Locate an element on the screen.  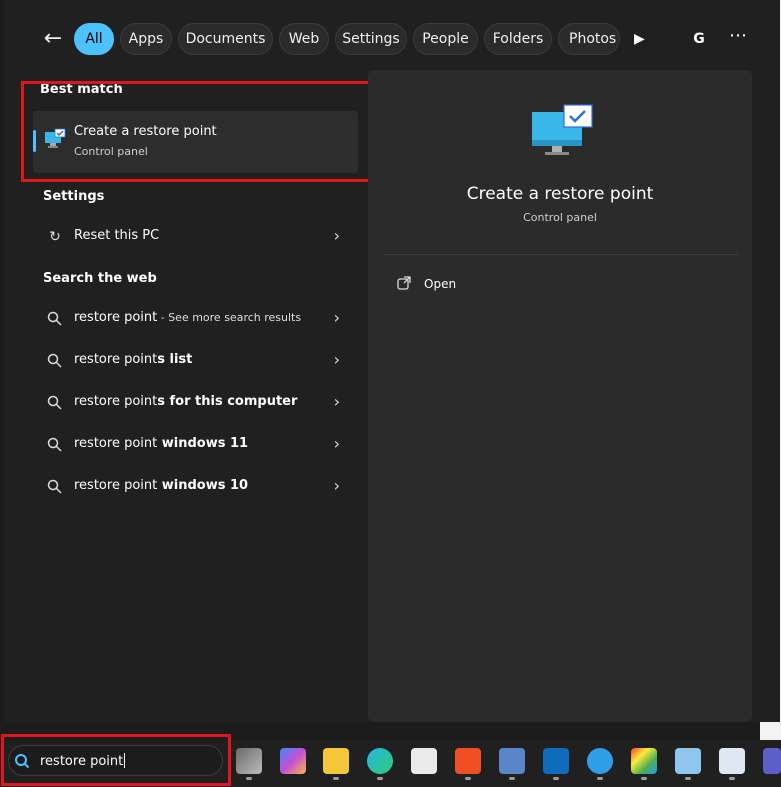
store-icon is located at coordinates (424, 761).